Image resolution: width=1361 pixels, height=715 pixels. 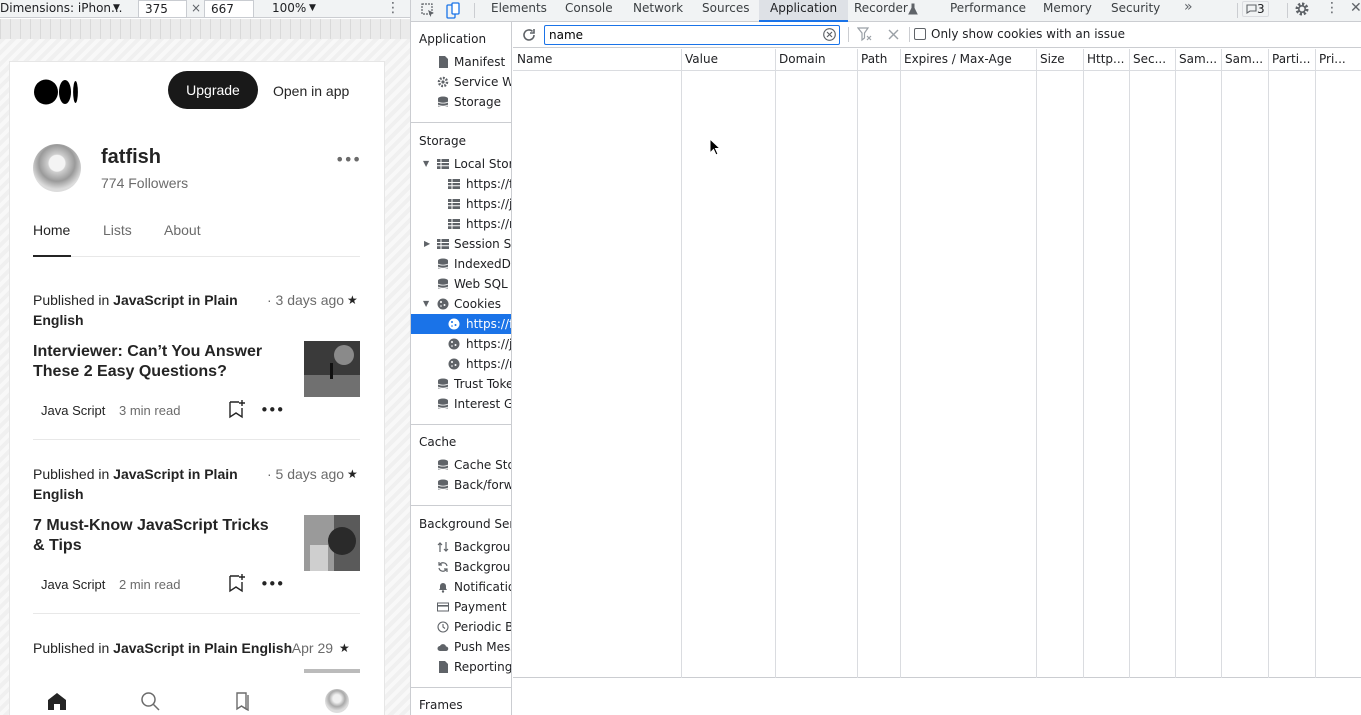 What do you see at coordinates (728, 59) in the screenshot?
I see `column-header-value: Value` at bounding box center [728, 59].